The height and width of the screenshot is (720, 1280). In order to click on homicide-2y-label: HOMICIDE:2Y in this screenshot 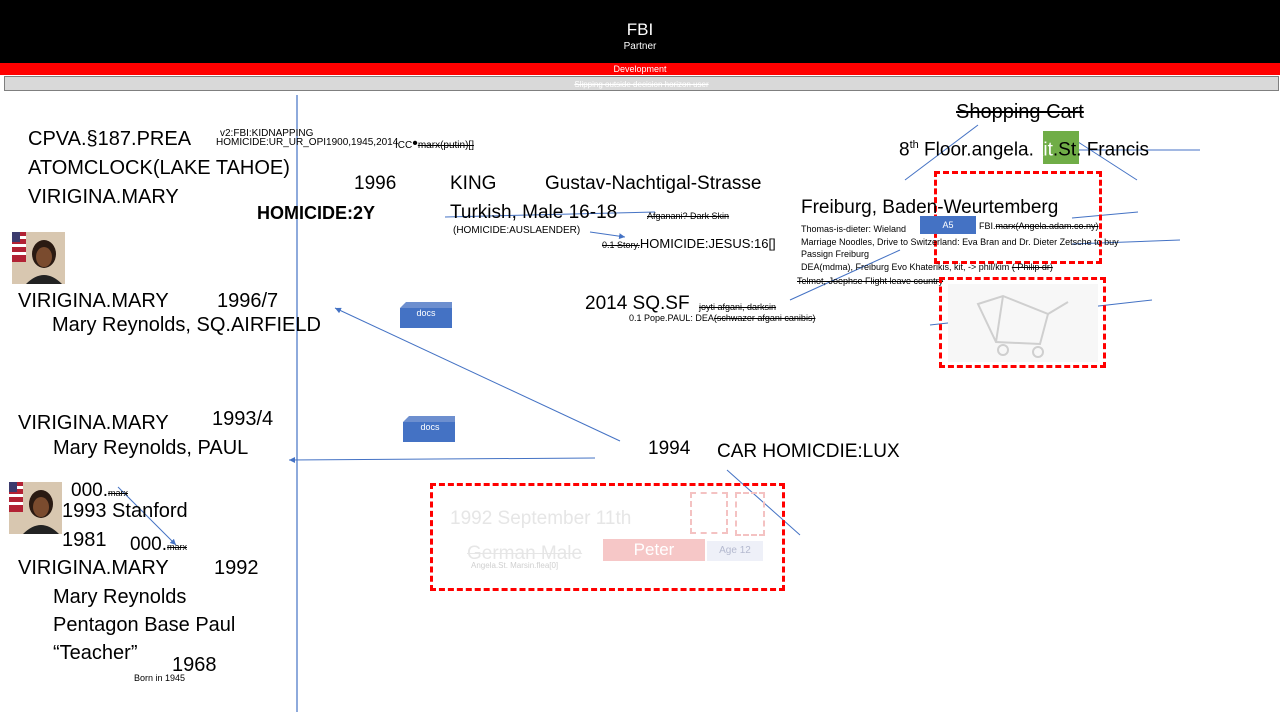, I will do `click(316, 213)`.